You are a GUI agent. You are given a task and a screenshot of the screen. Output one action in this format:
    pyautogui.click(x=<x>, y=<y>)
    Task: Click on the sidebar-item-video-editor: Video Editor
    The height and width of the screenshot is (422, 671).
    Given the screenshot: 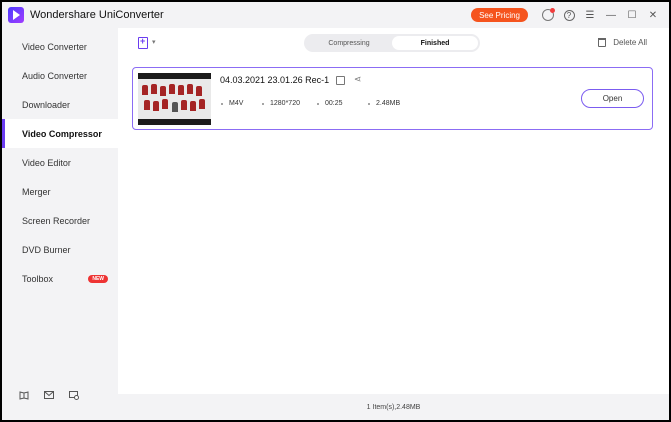 What is the action you would take?
    pyautogui.click(x=60, y=162)
    